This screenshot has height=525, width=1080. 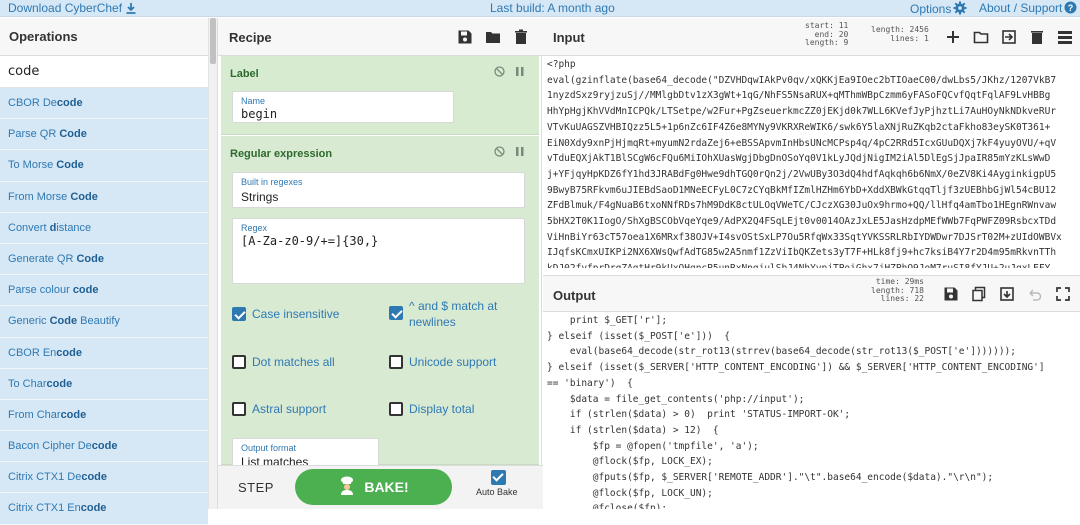 What do you see at coordinates (431, 409) in the screenshot?
I see `display-total-checkbox: Display total` at bounding box center [431, 409].